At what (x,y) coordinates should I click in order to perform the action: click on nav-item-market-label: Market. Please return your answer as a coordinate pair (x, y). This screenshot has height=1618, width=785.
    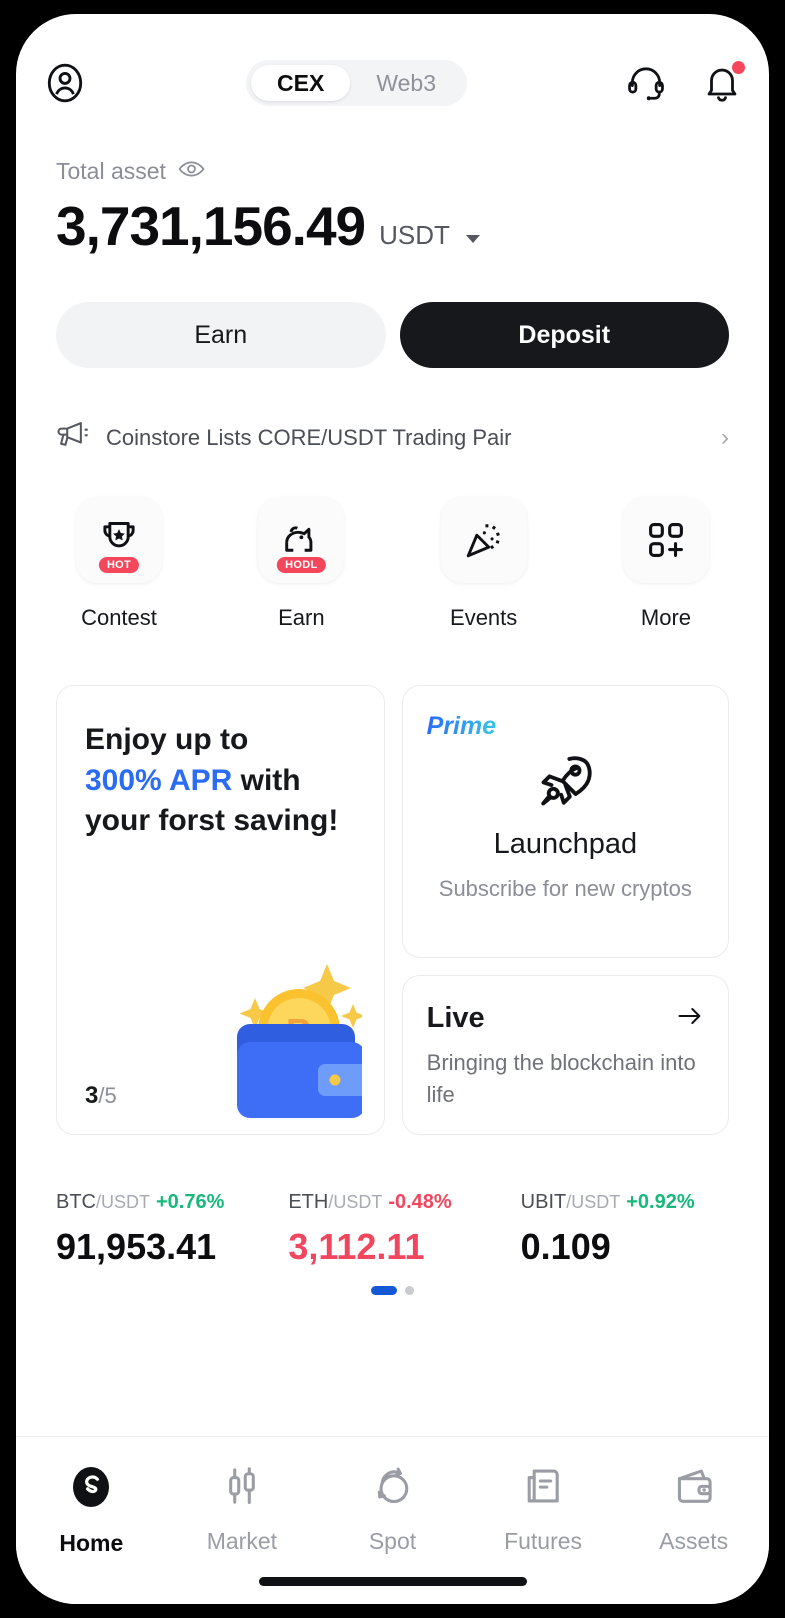
    Looking at the image, I should click on (242, 1541).